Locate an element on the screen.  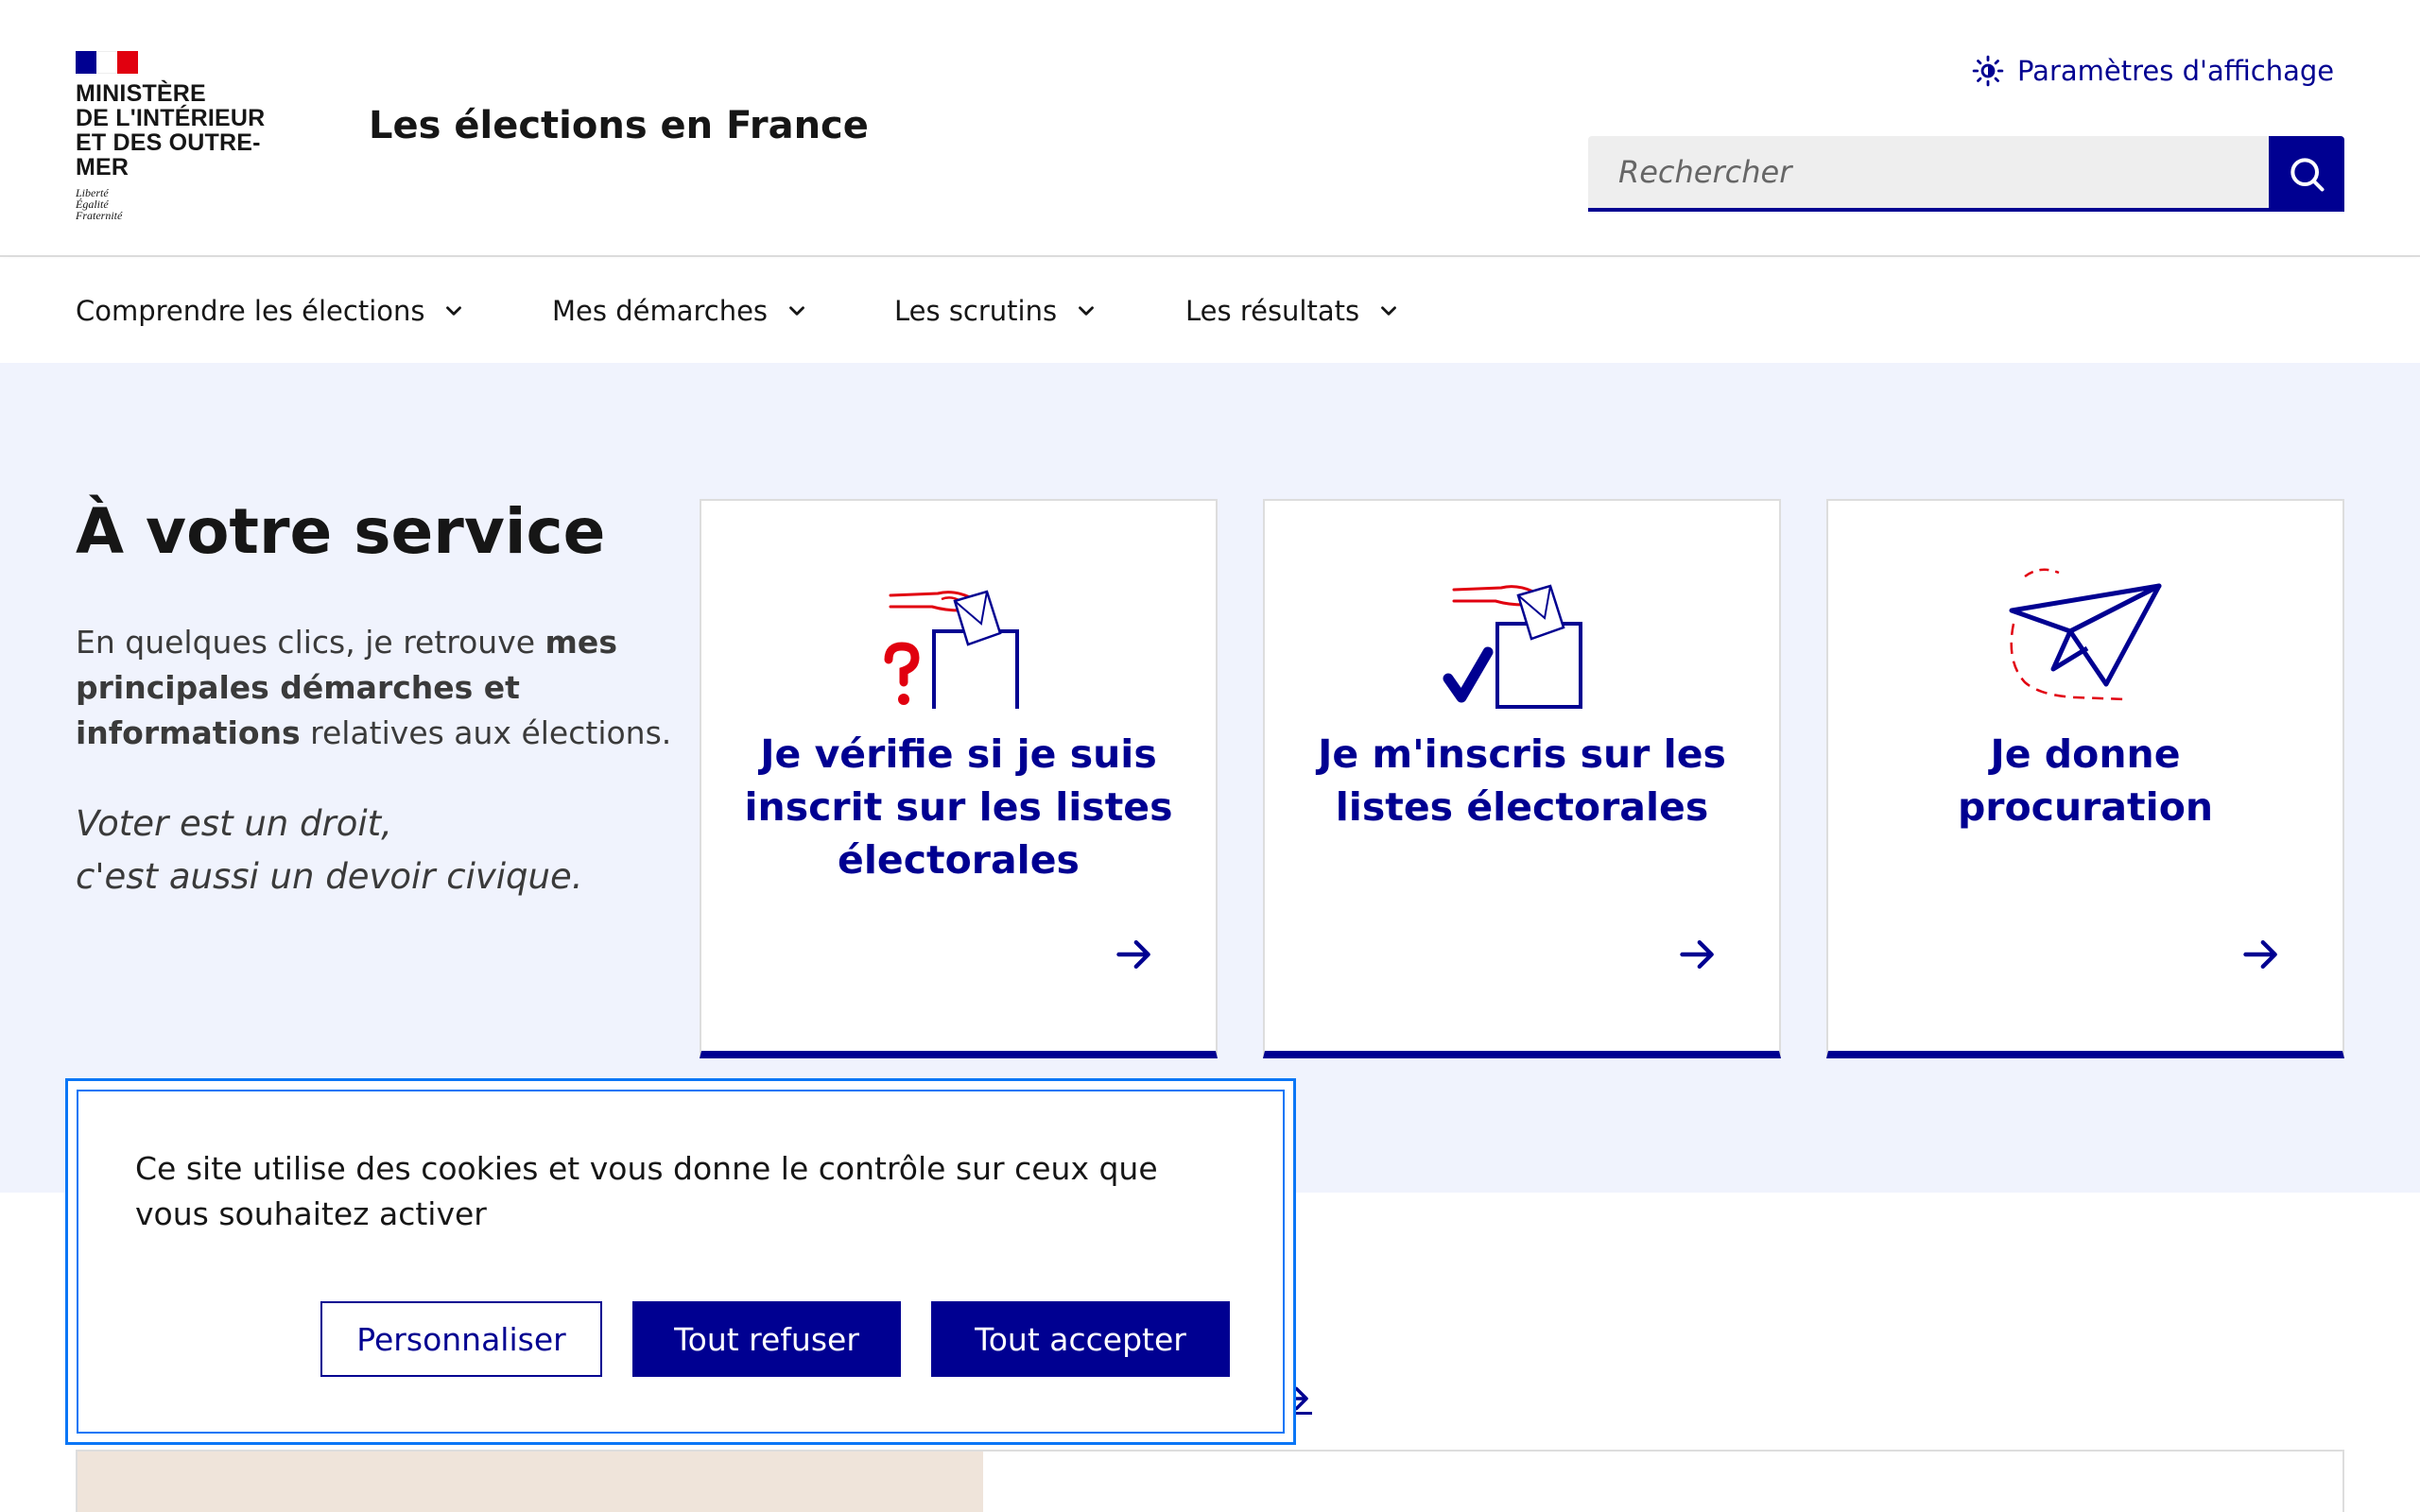
ministry-line: de l'Intérieur is located at coordinates (171, 118).